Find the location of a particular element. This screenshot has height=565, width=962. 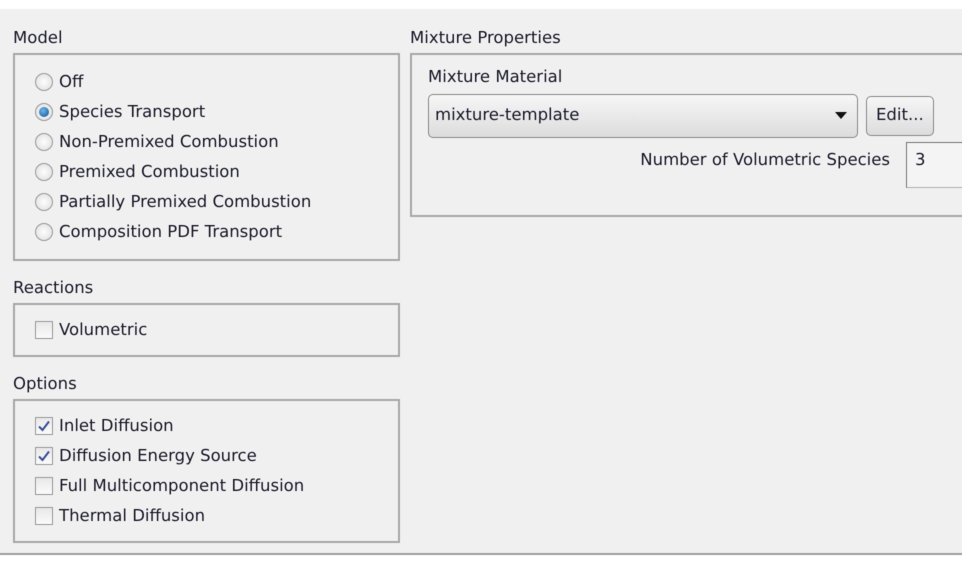

group-title: Reactions is located at coordinates (53, 287).